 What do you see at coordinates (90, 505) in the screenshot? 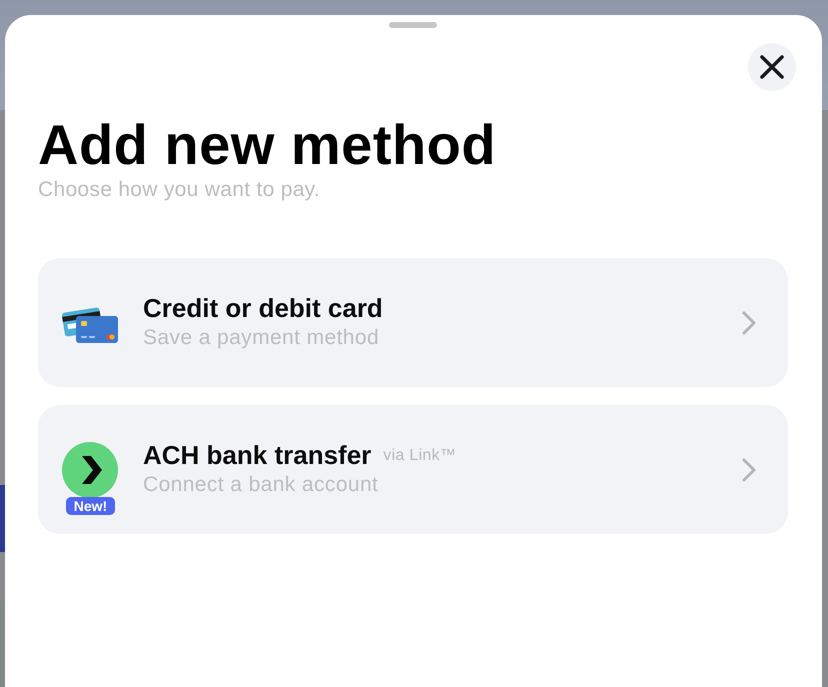
I see `new-badge: New!` at bounding box center [90, 505].